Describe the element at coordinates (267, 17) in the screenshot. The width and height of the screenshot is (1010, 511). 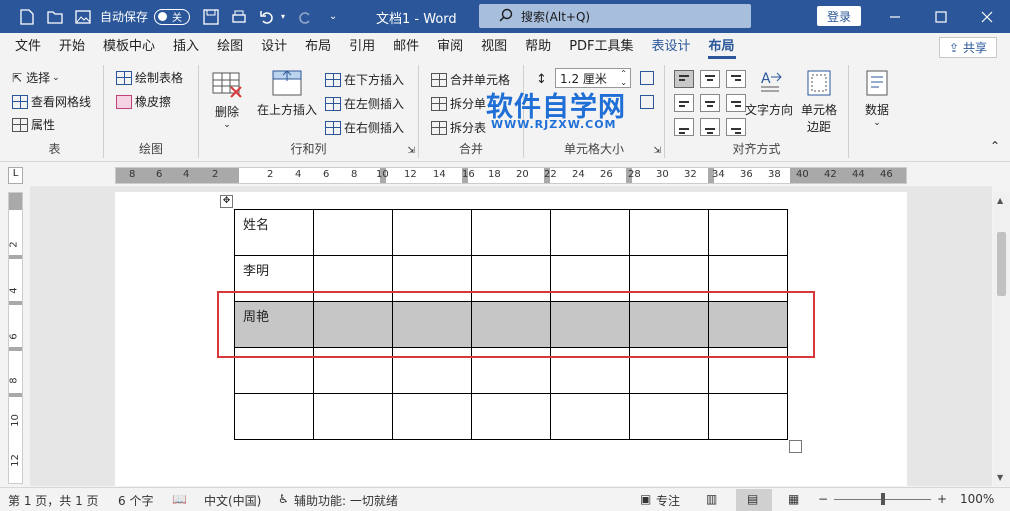
I see `undo-icon` at that location.